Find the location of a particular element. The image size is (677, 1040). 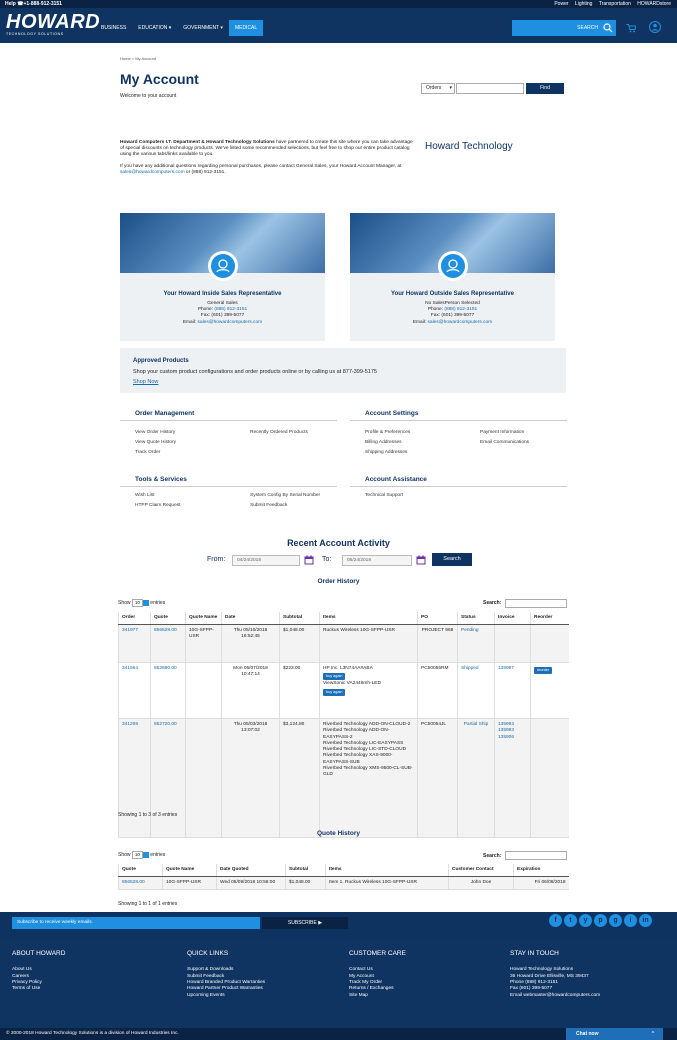

link-track-order: Track Order is located at coordinates (147, 453).